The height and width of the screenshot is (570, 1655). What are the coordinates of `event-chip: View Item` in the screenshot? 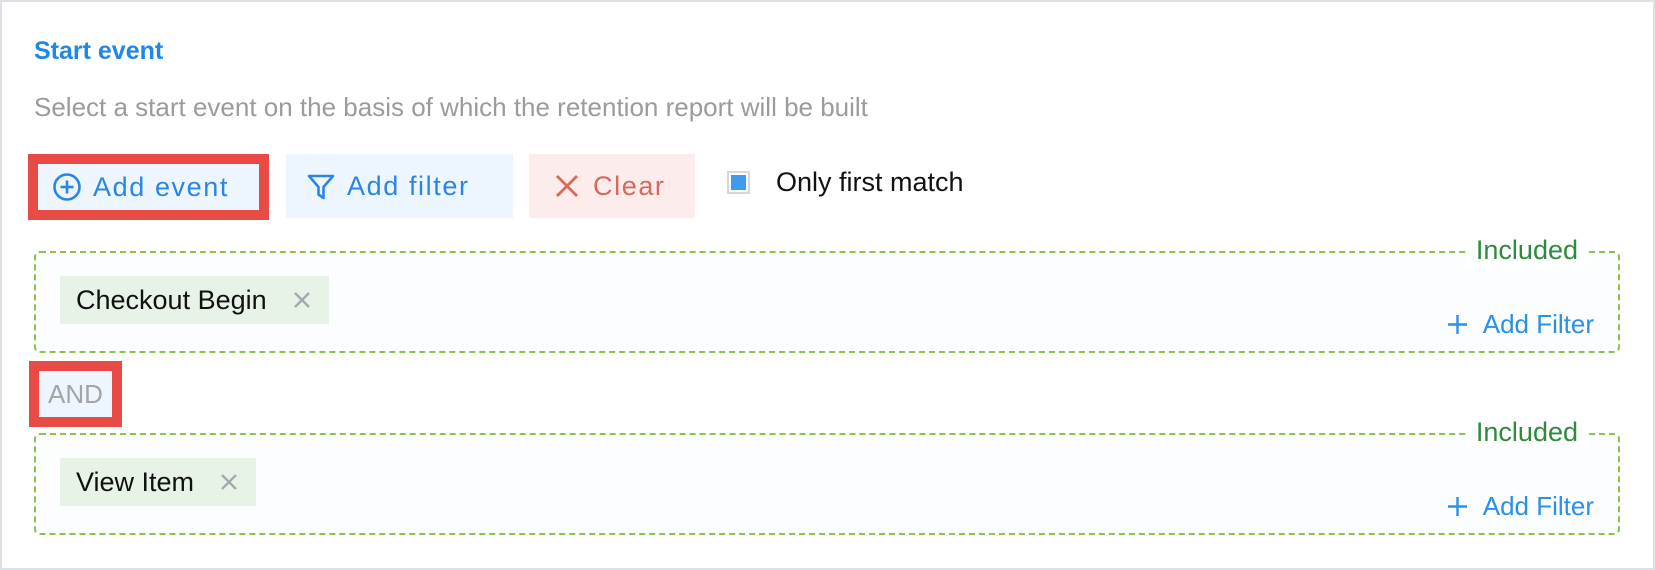 It's located at (158, 482).